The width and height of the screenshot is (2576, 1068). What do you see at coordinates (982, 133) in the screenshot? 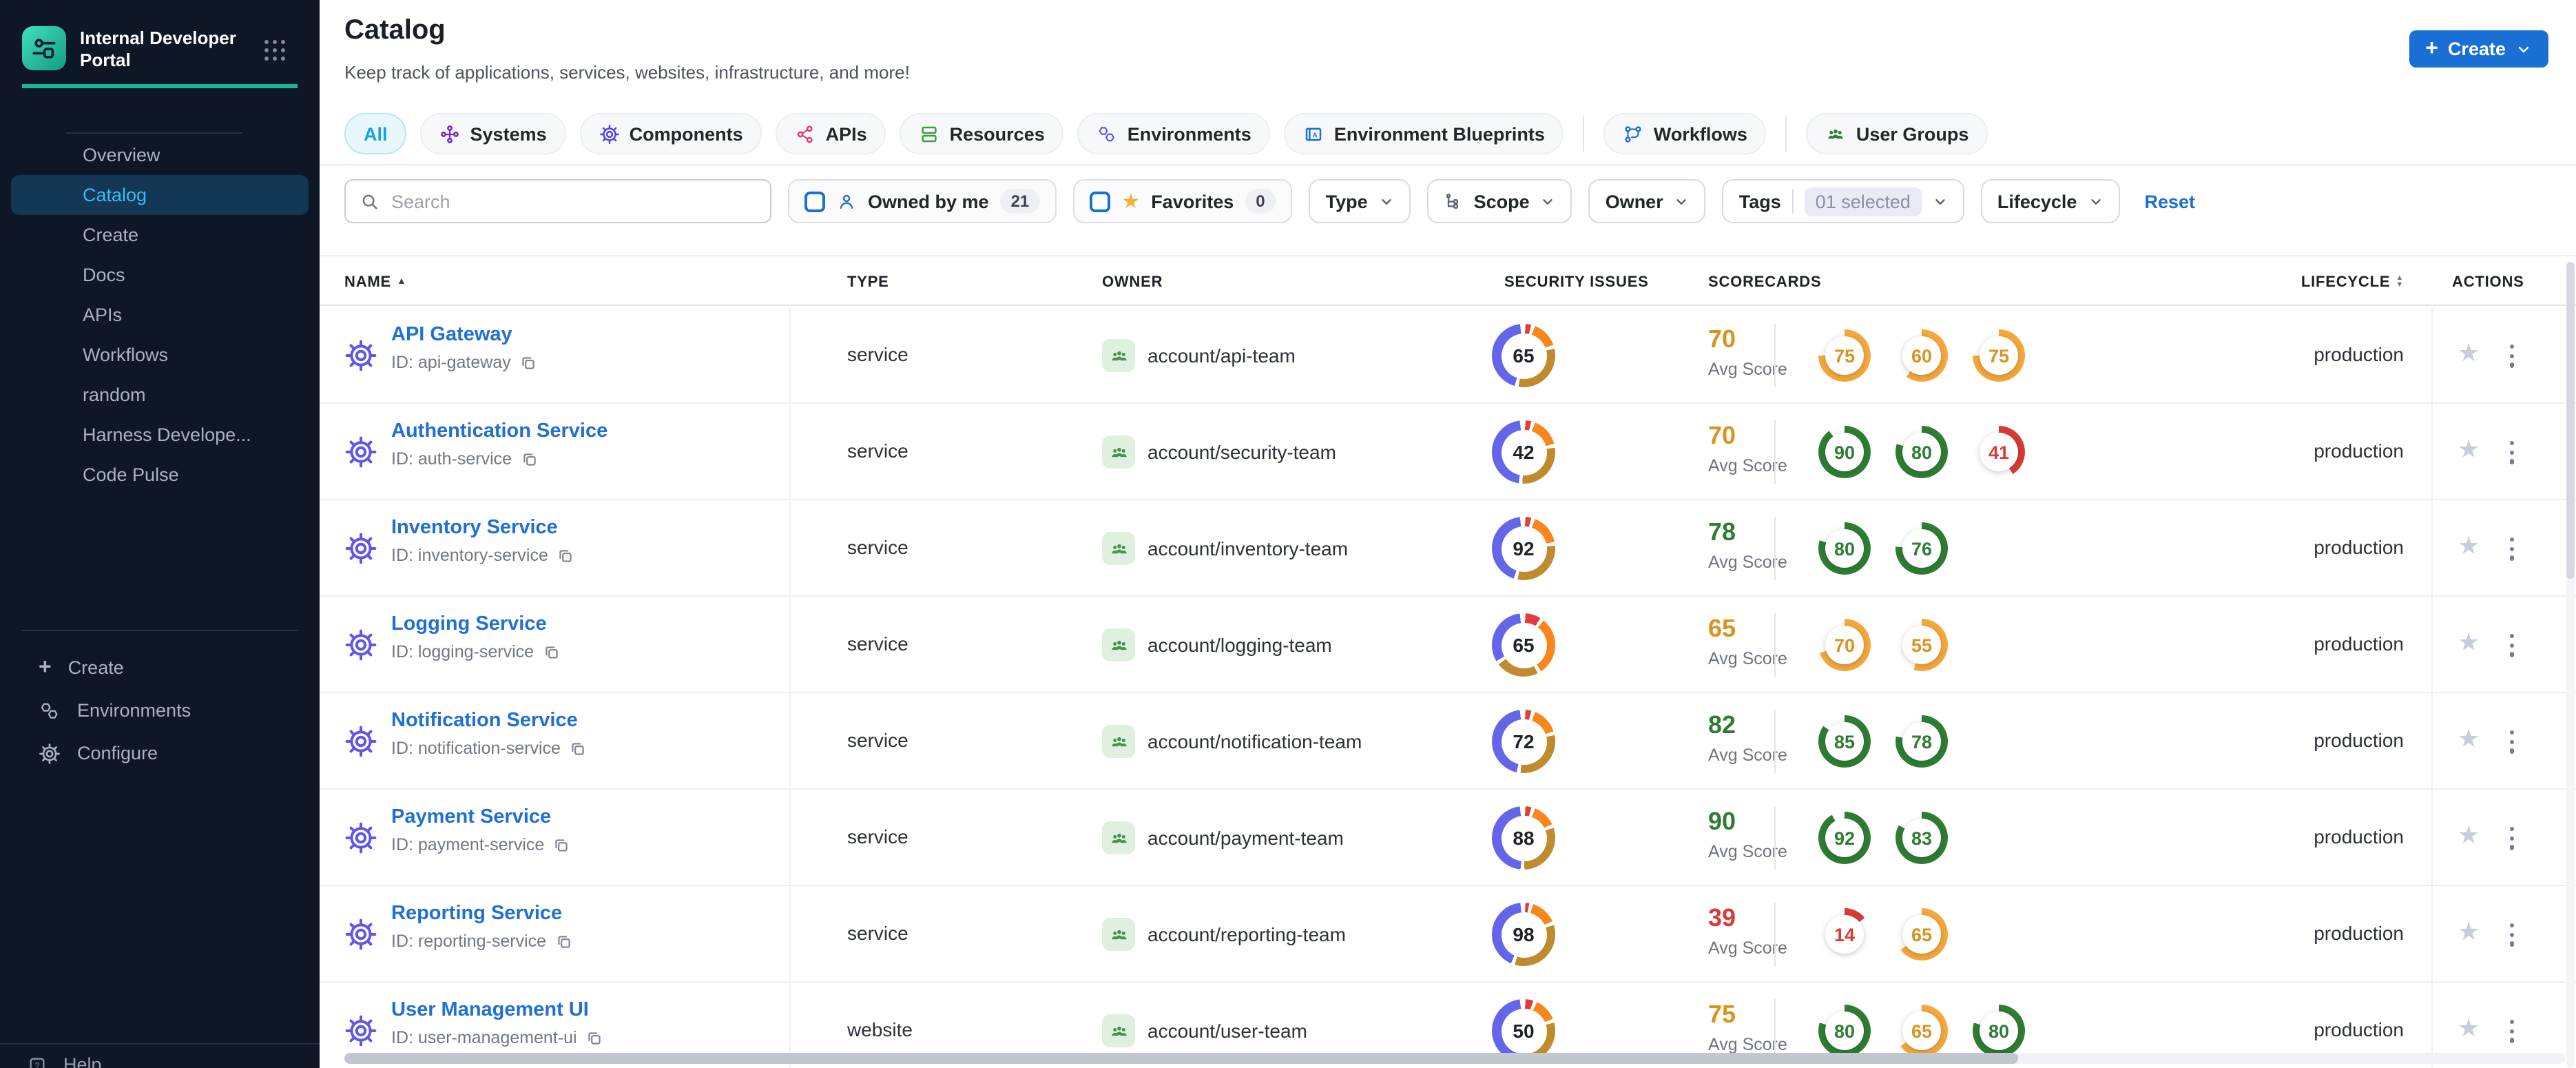
I see `tab-resources: Resources` at bounding box center [982, 133].